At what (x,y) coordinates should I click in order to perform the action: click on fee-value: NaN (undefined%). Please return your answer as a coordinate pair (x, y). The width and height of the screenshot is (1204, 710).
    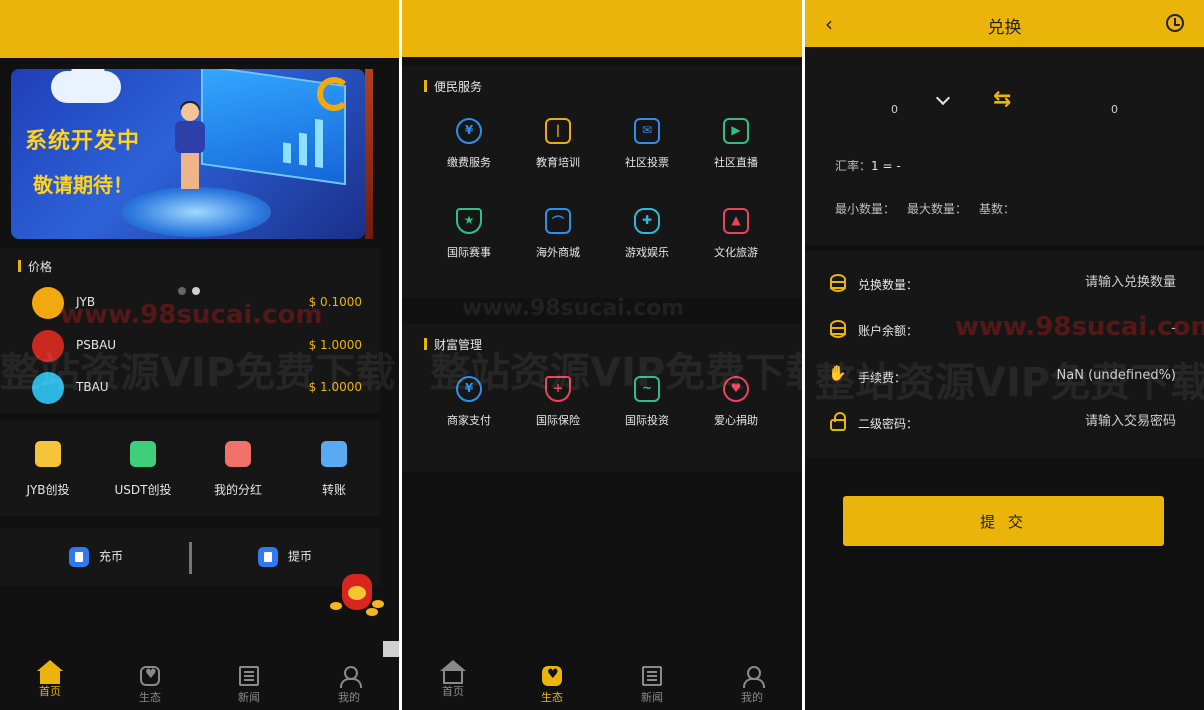
    Looking at the image, I should click on (1116, 375).